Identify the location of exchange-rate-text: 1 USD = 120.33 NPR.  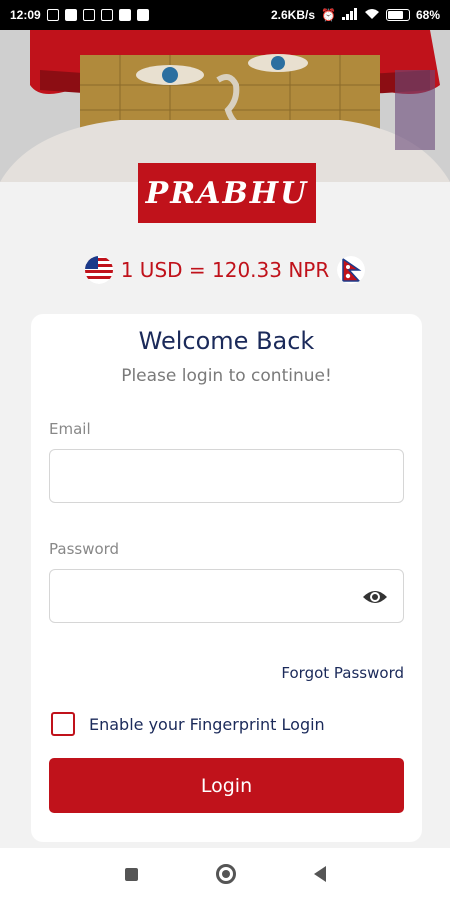
(225, 270).